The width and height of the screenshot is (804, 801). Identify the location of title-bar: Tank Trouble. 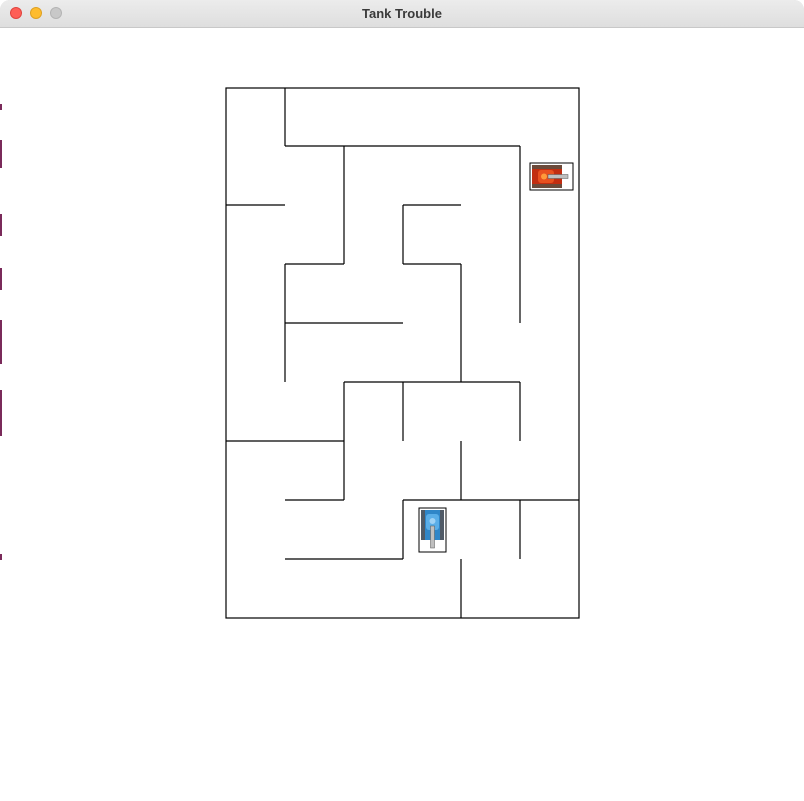
(402, 14).